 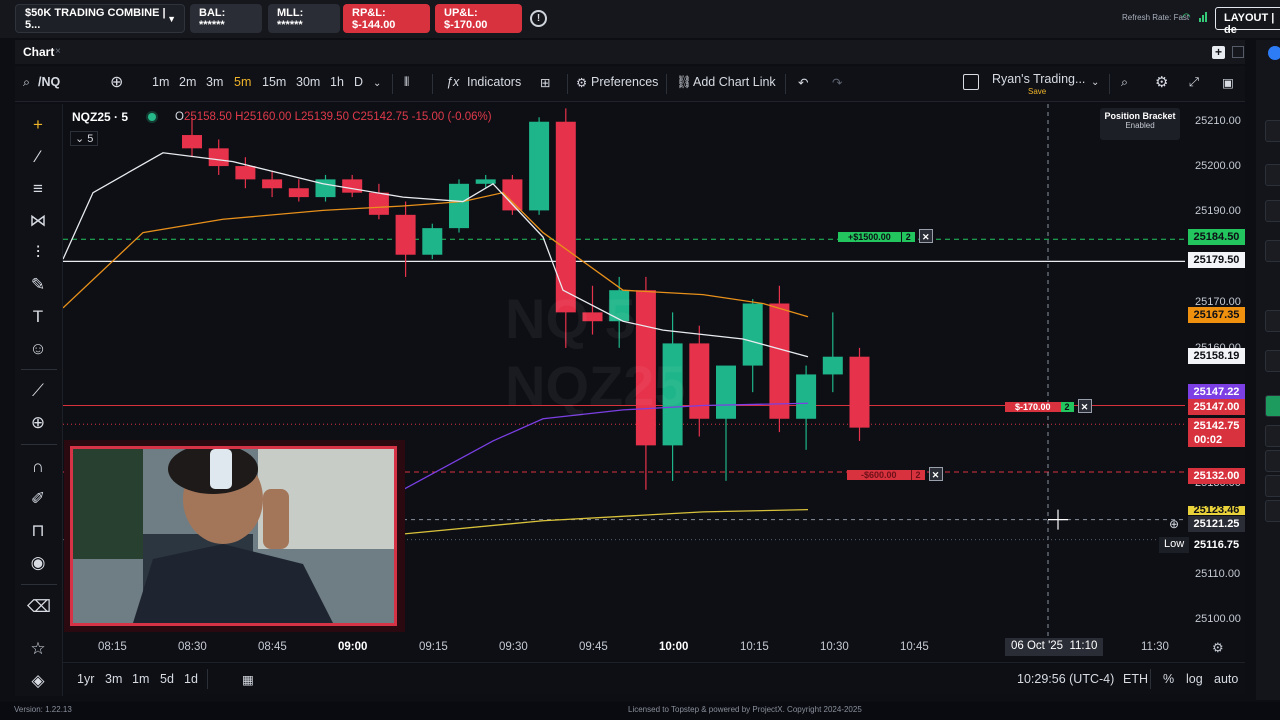 What do you see at coordinates (85, 679) in the screenshot?
I see `range-1yr: 1yr` at bounding box center [85, 679].